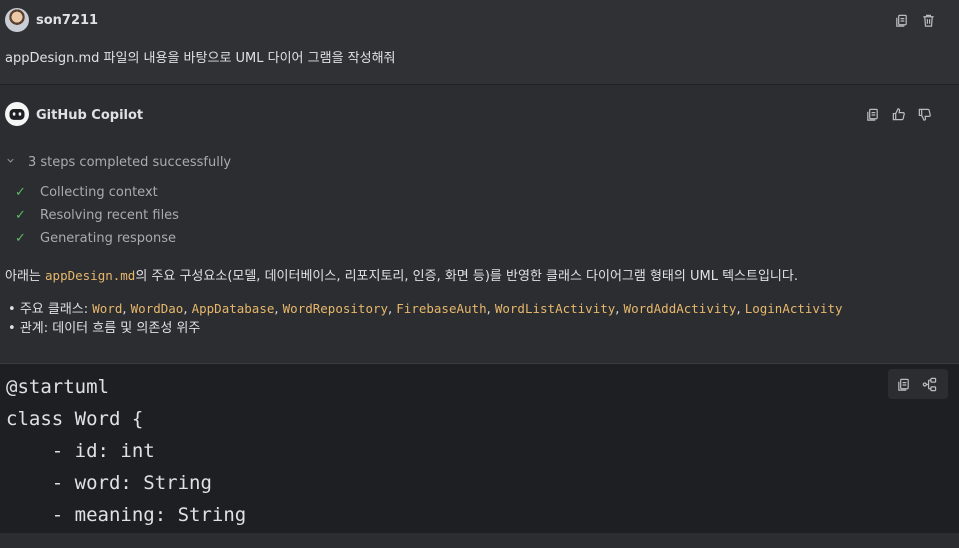  I want to click on code-line: - meaning: String, so click(126, 515).